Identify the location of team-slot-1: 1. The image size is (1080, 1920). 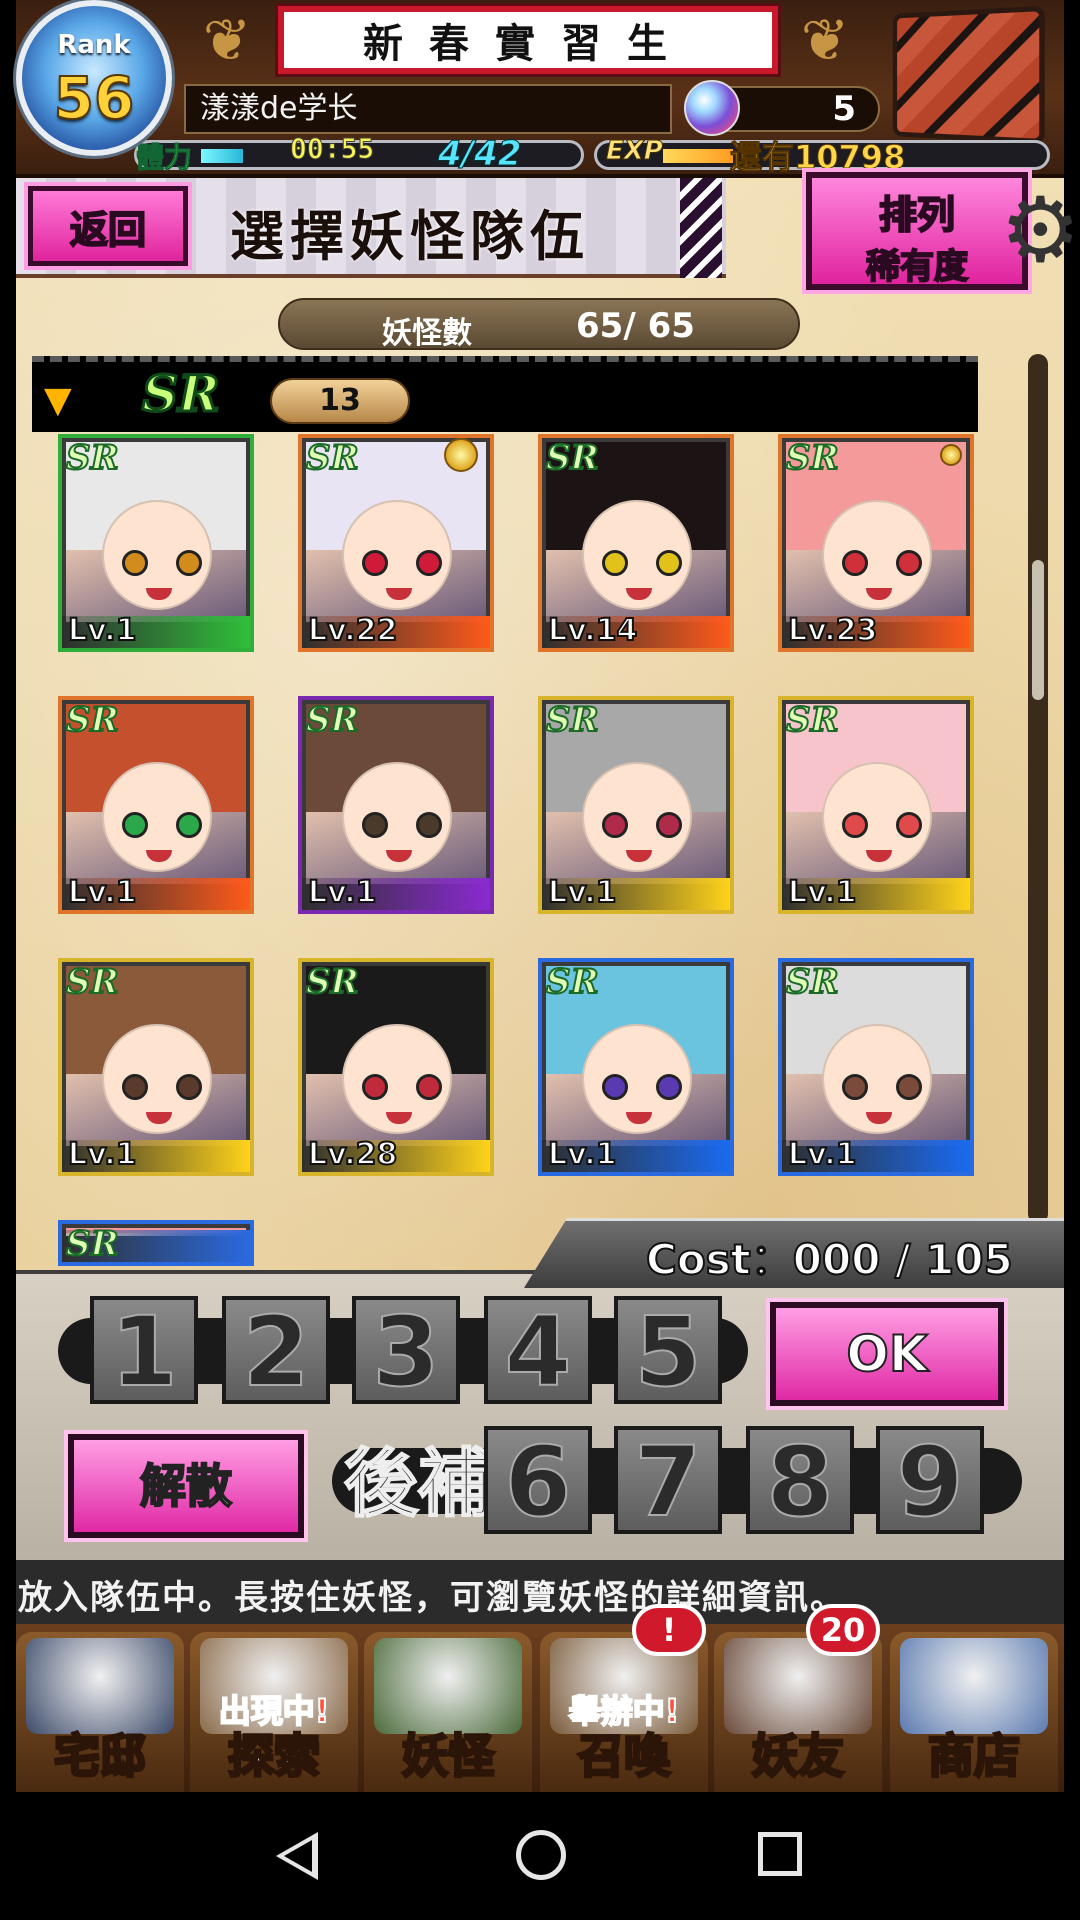
(144, 1350).